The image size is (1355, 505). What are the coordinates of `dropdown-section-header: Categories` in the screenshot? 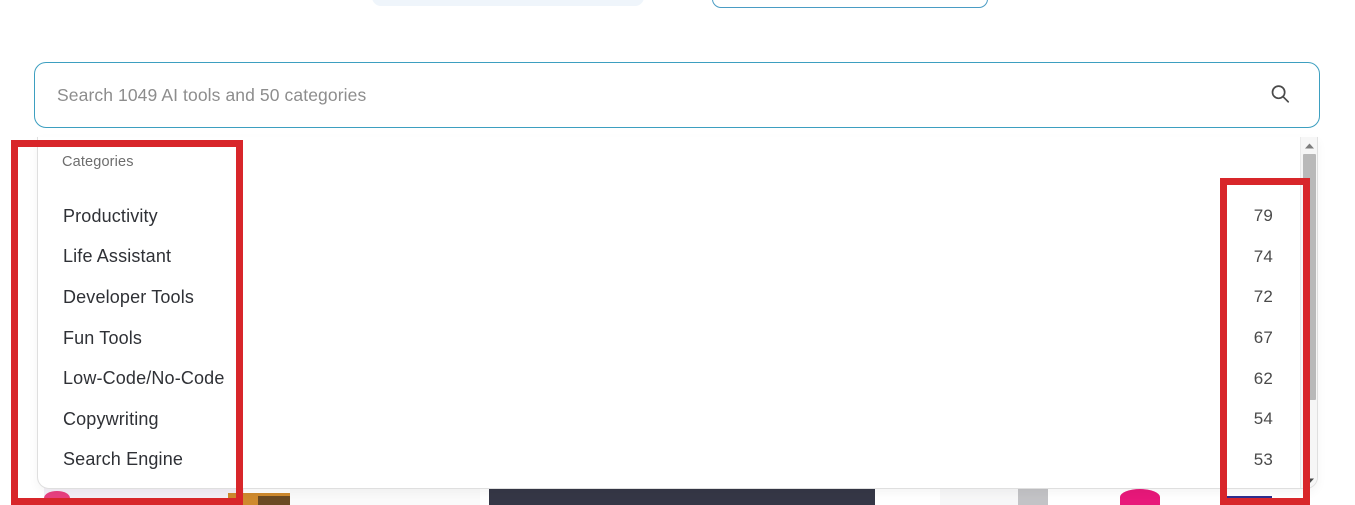 It's located at (98, 162).